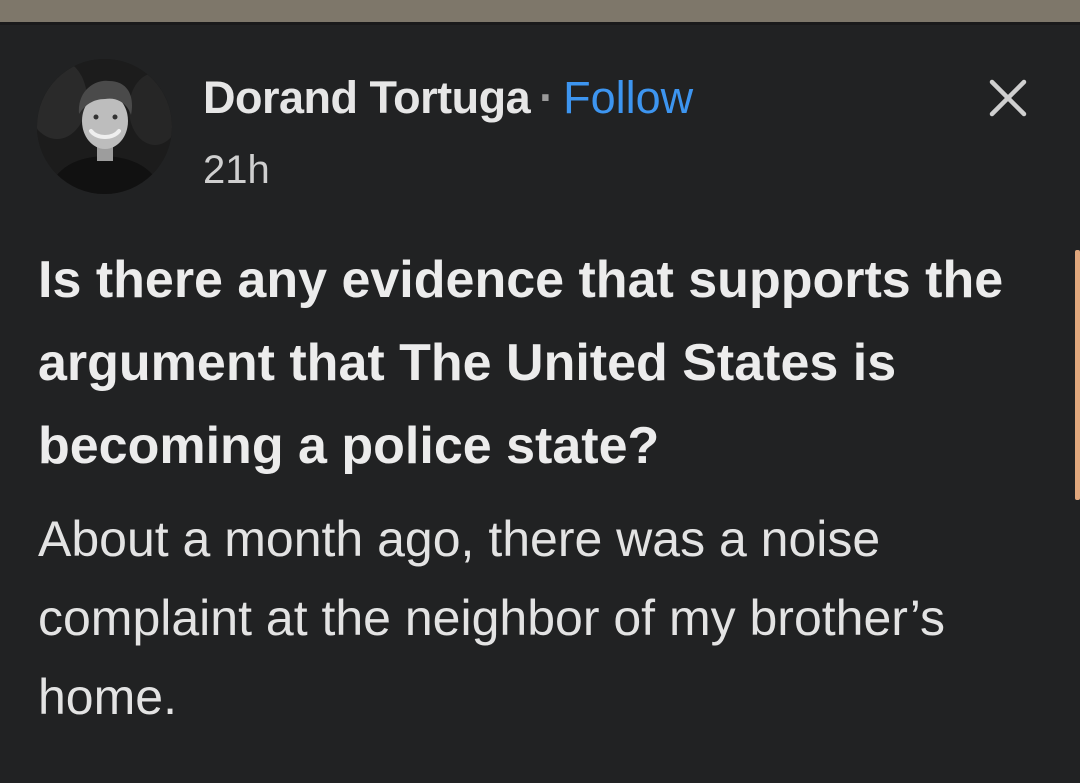 The height and width of the screenshot is (783, 1080). What do you see at coordinates (628, 97) in the screenshot?
I see `follow-button: Follow` at bounding box center [628, 97].